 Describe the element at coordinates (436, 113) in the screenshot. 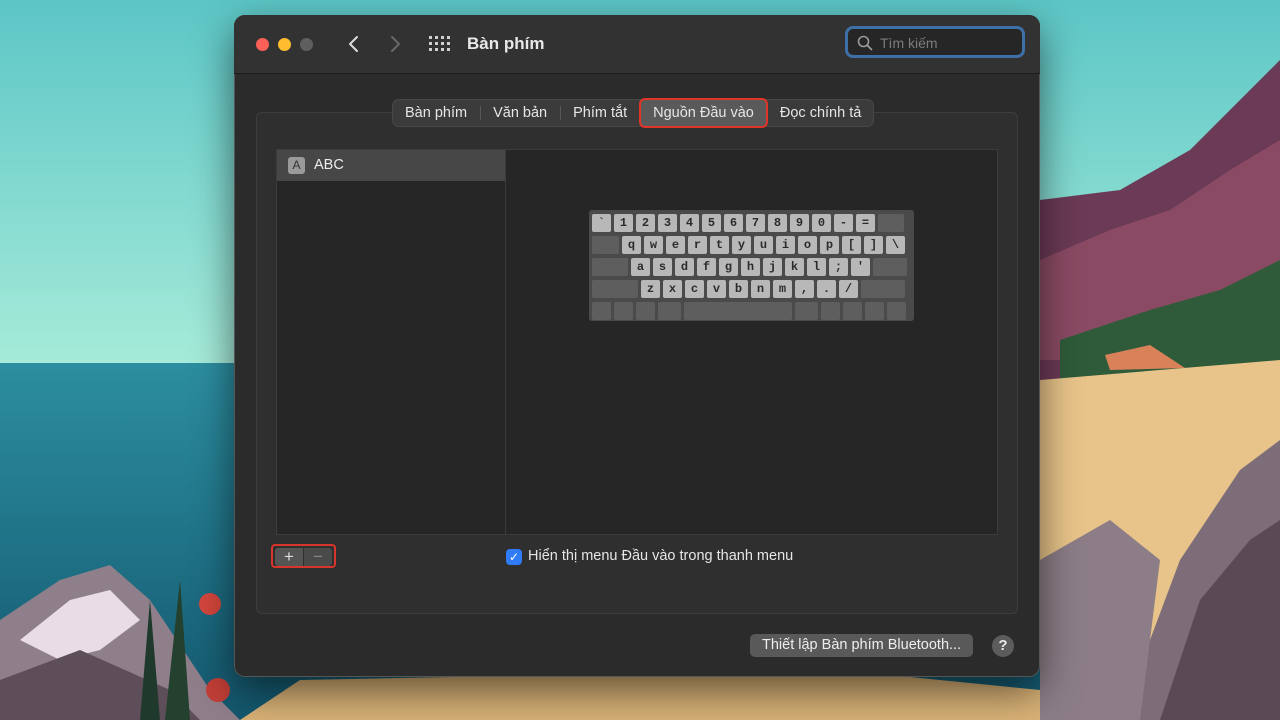

I see `tab-keyboard: Bàn phím` at that location.